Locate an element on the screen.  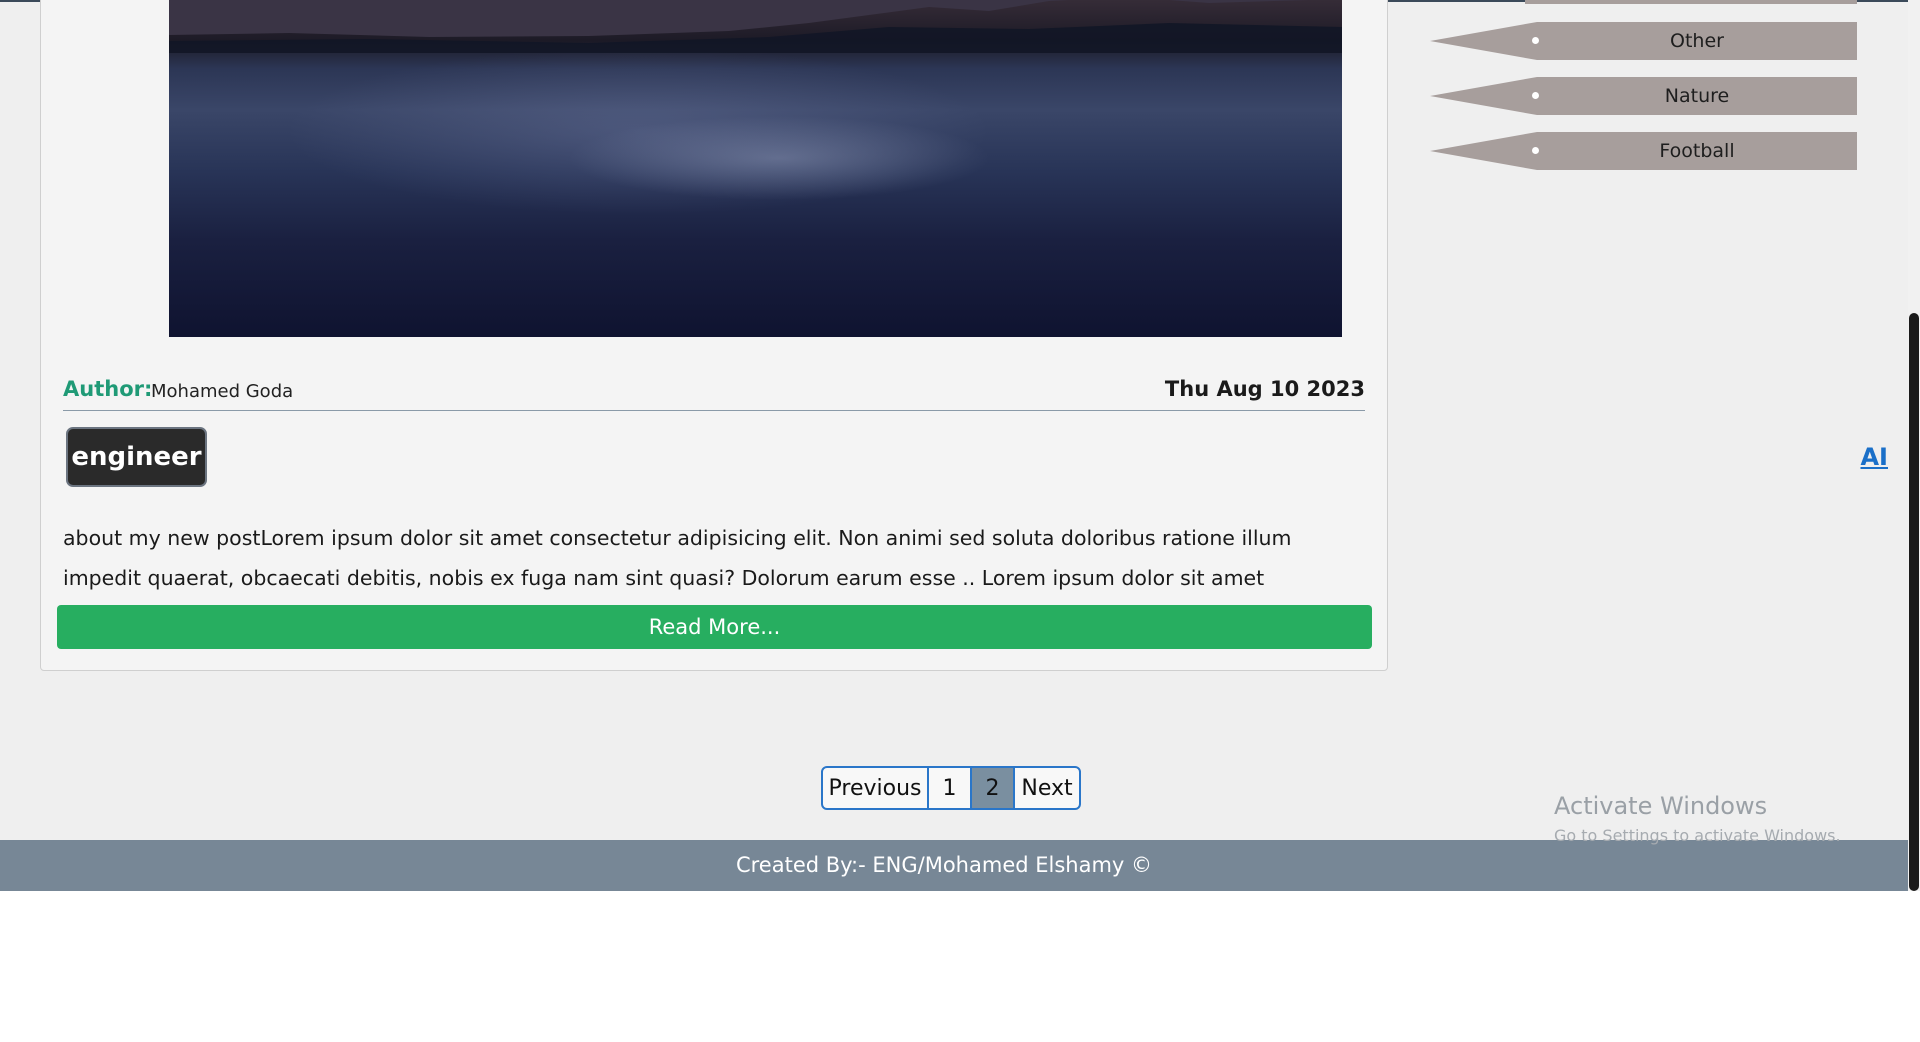
author-name: Mohamed Goda is located at coordinates (222, 391).